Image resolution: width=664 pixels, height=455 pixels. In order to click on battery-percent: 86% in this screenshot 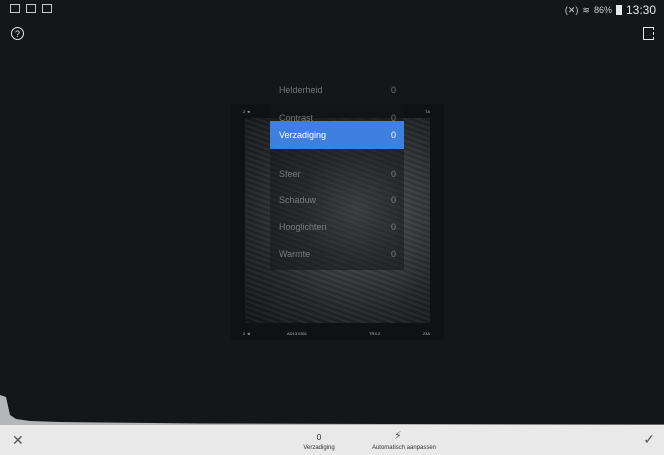, I will do `click(602, 10)`.